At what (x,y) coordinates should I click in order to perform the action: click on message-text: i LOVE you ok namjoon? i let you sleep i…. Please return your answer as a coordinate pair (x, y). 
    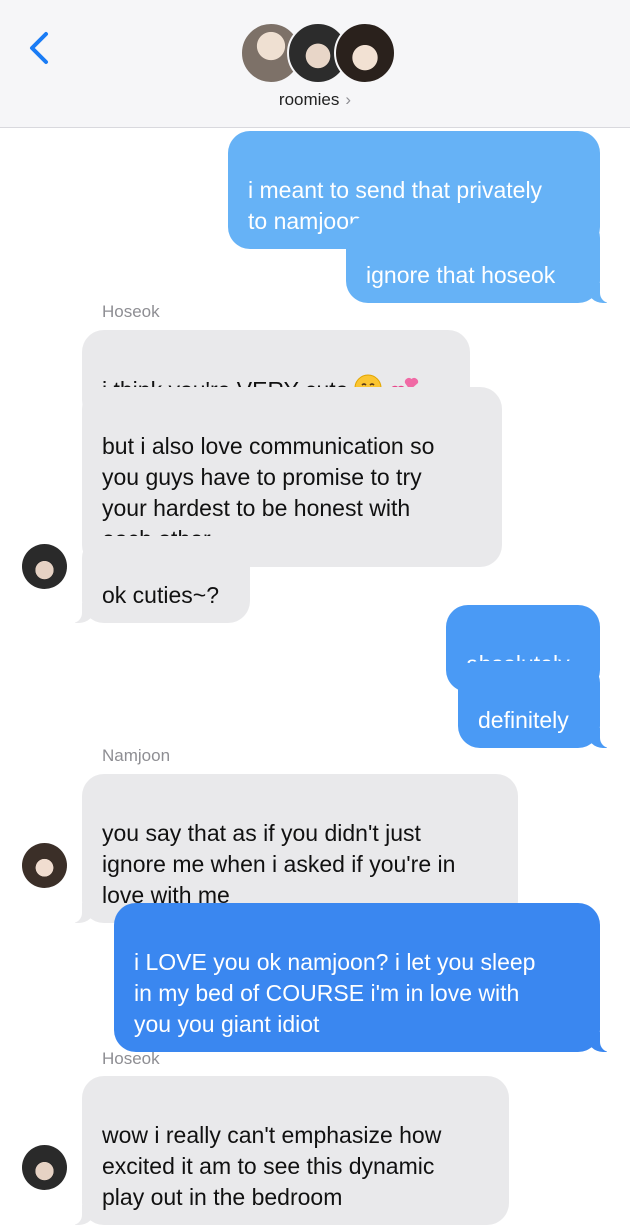
    Looking at the image, I should click on (335, 993).